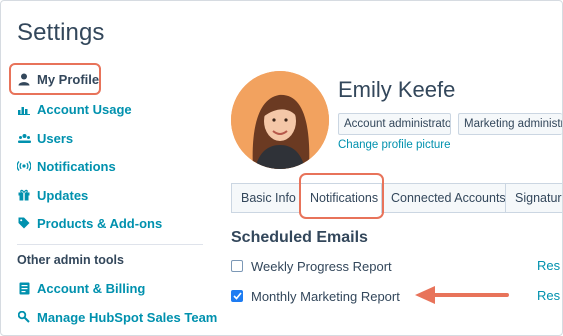  Describe the element at coordinates (394, 124) in the screenshot. I see `role-badge-account-admin: Account administrator` at that location.